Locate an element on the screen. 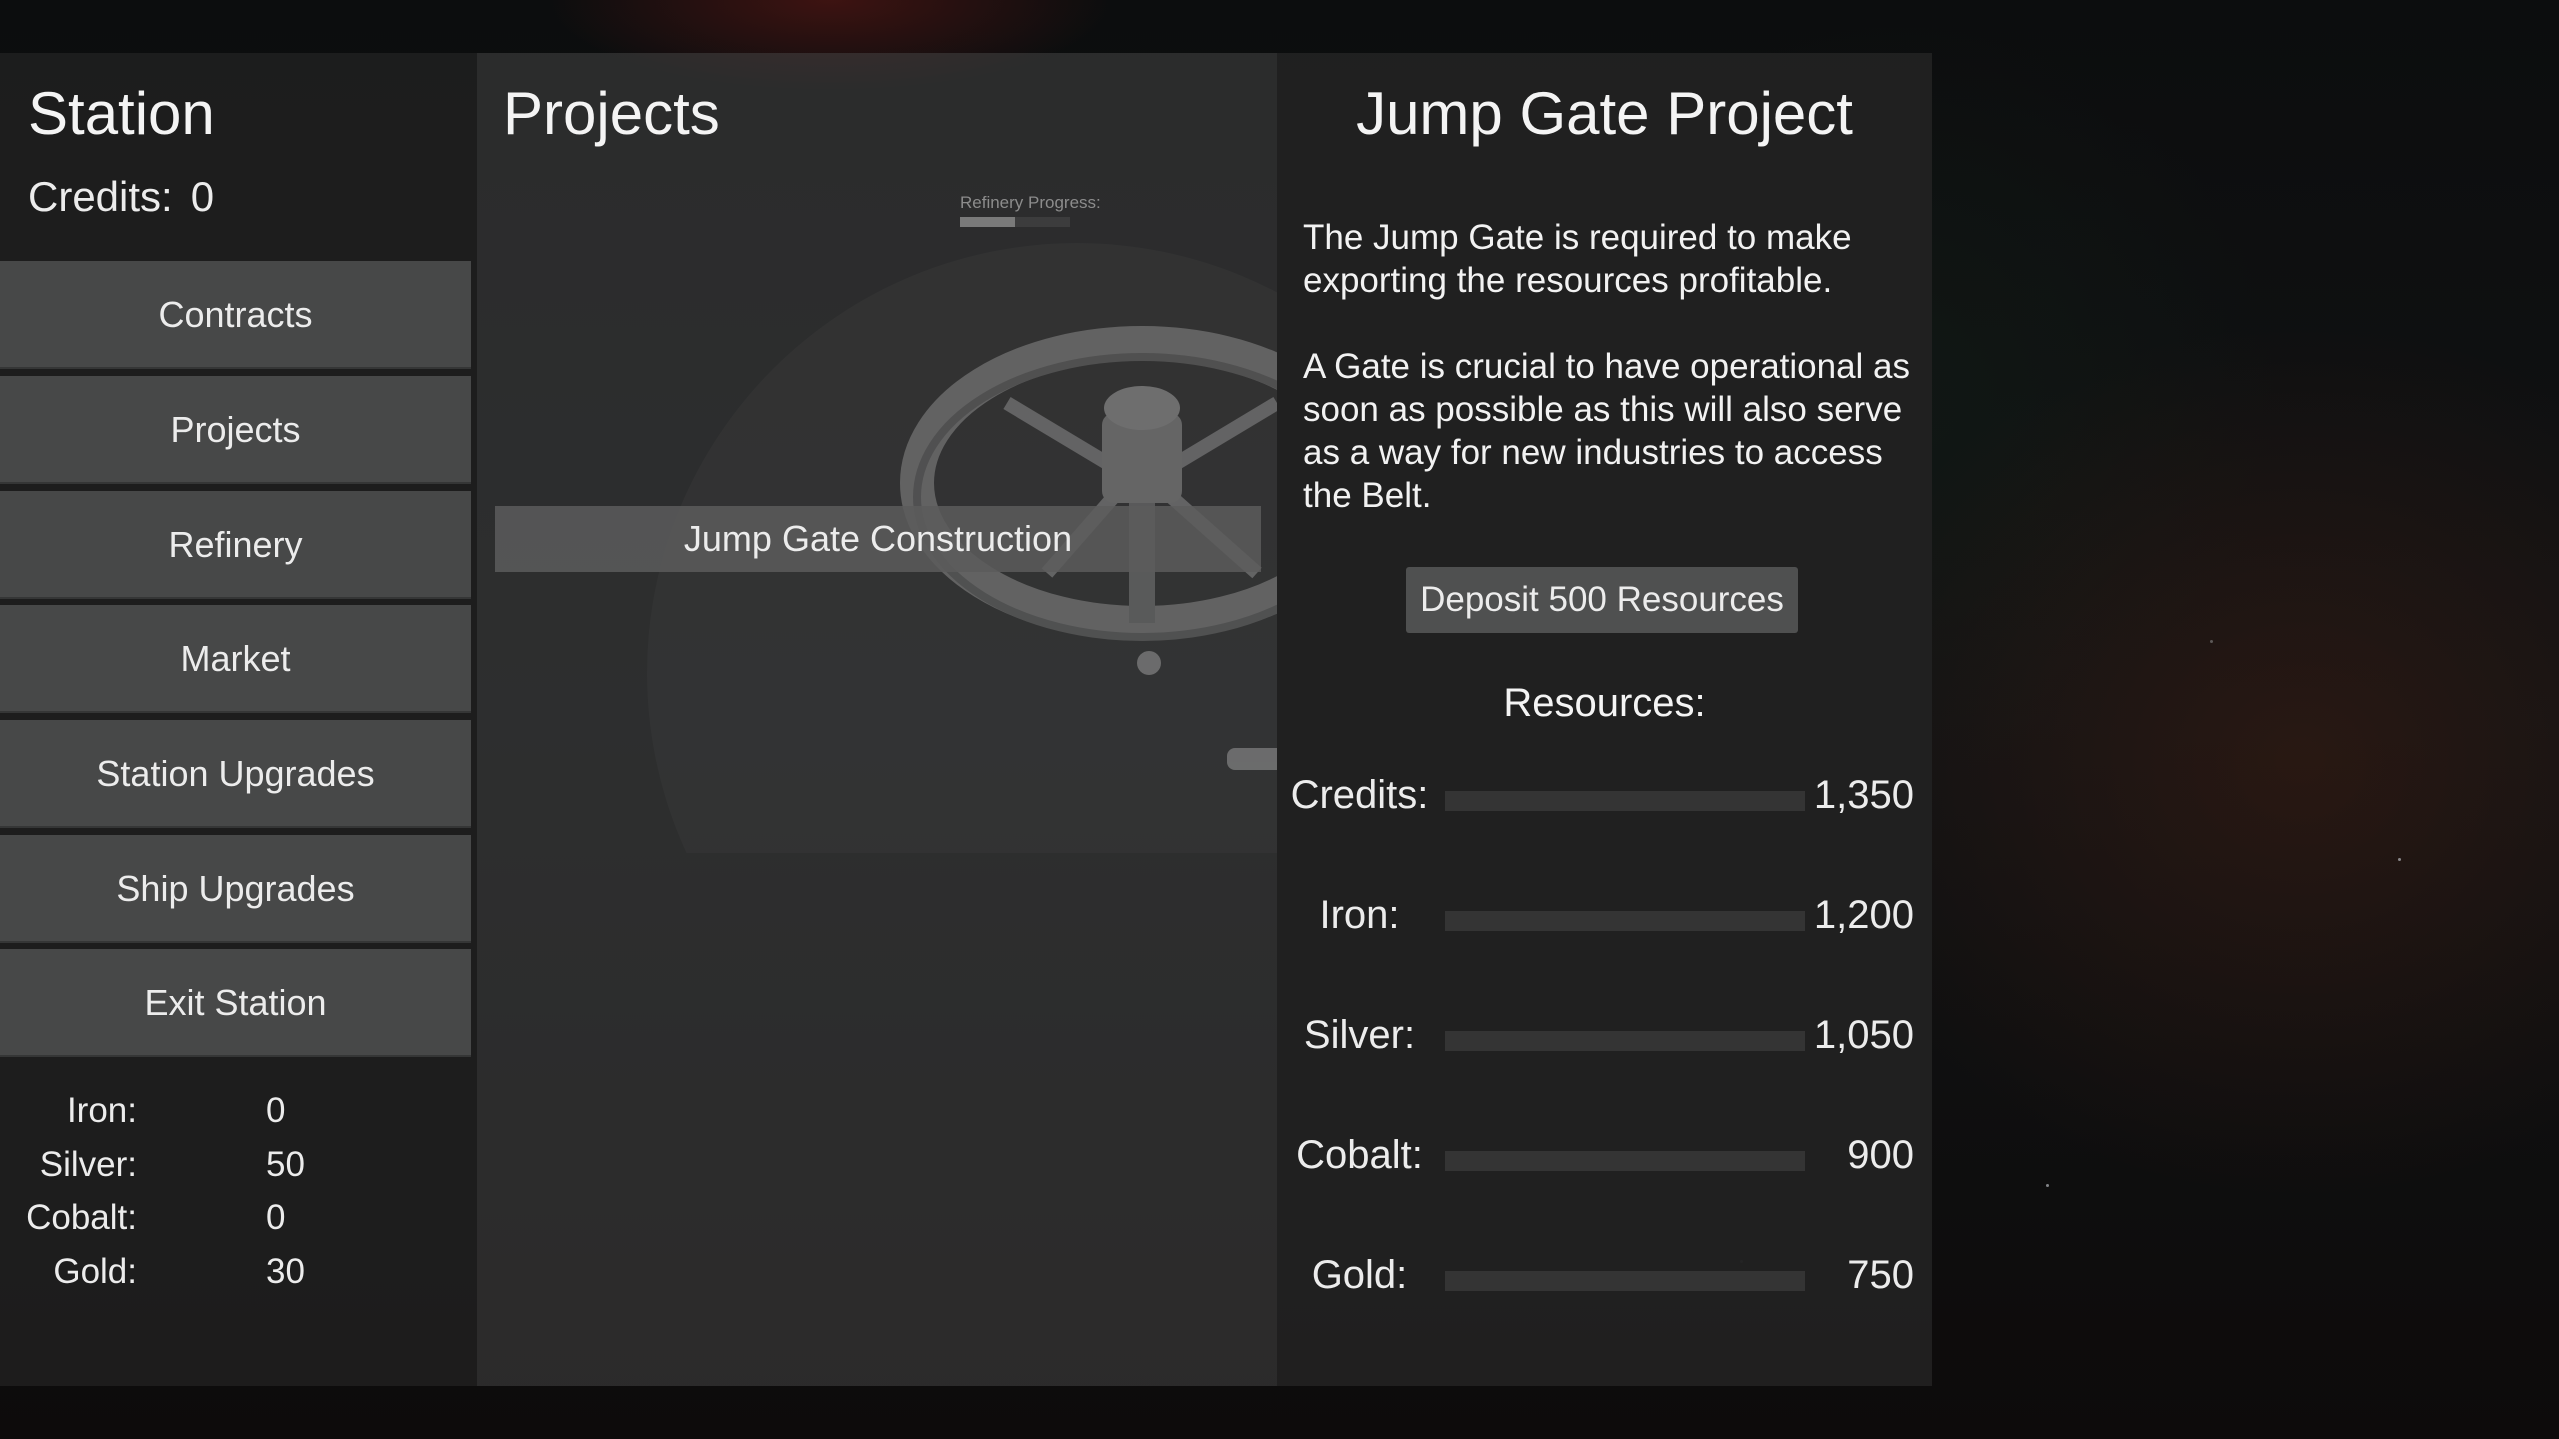  market-button: Market is located at coordinates (235, 659).